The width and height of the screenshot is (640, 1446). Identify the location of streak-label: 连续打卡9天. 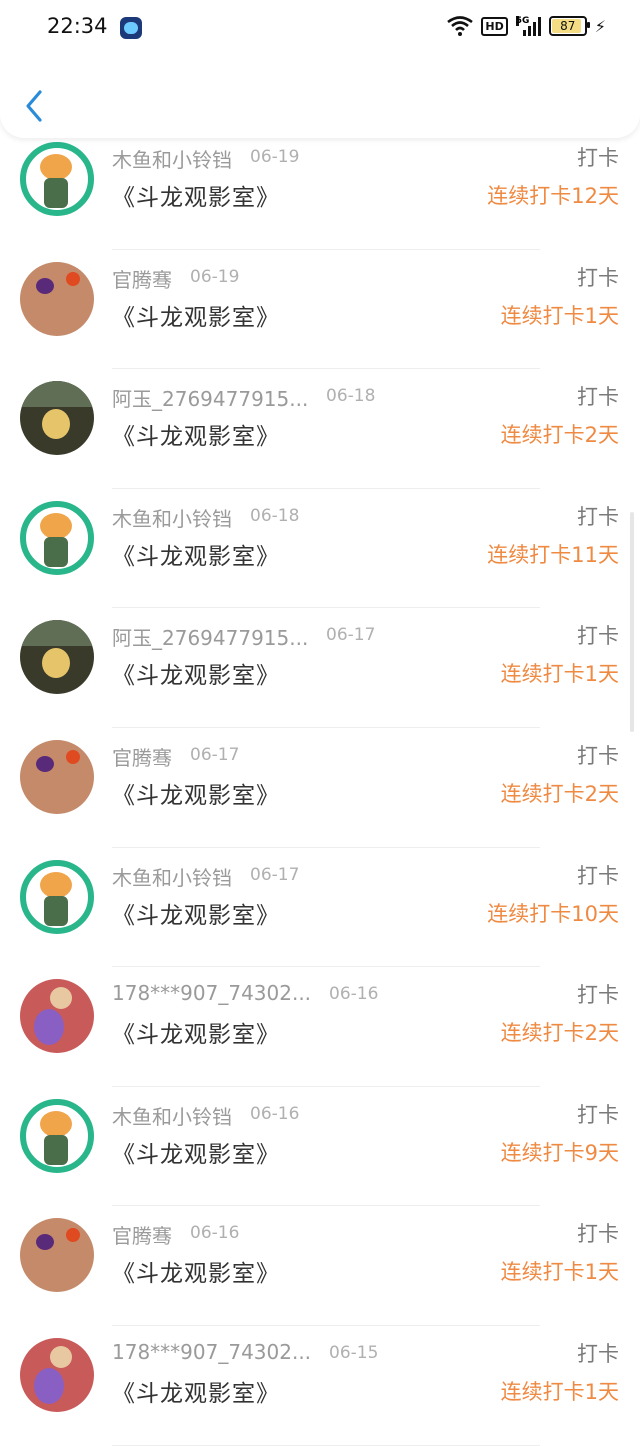
(559, 1152).